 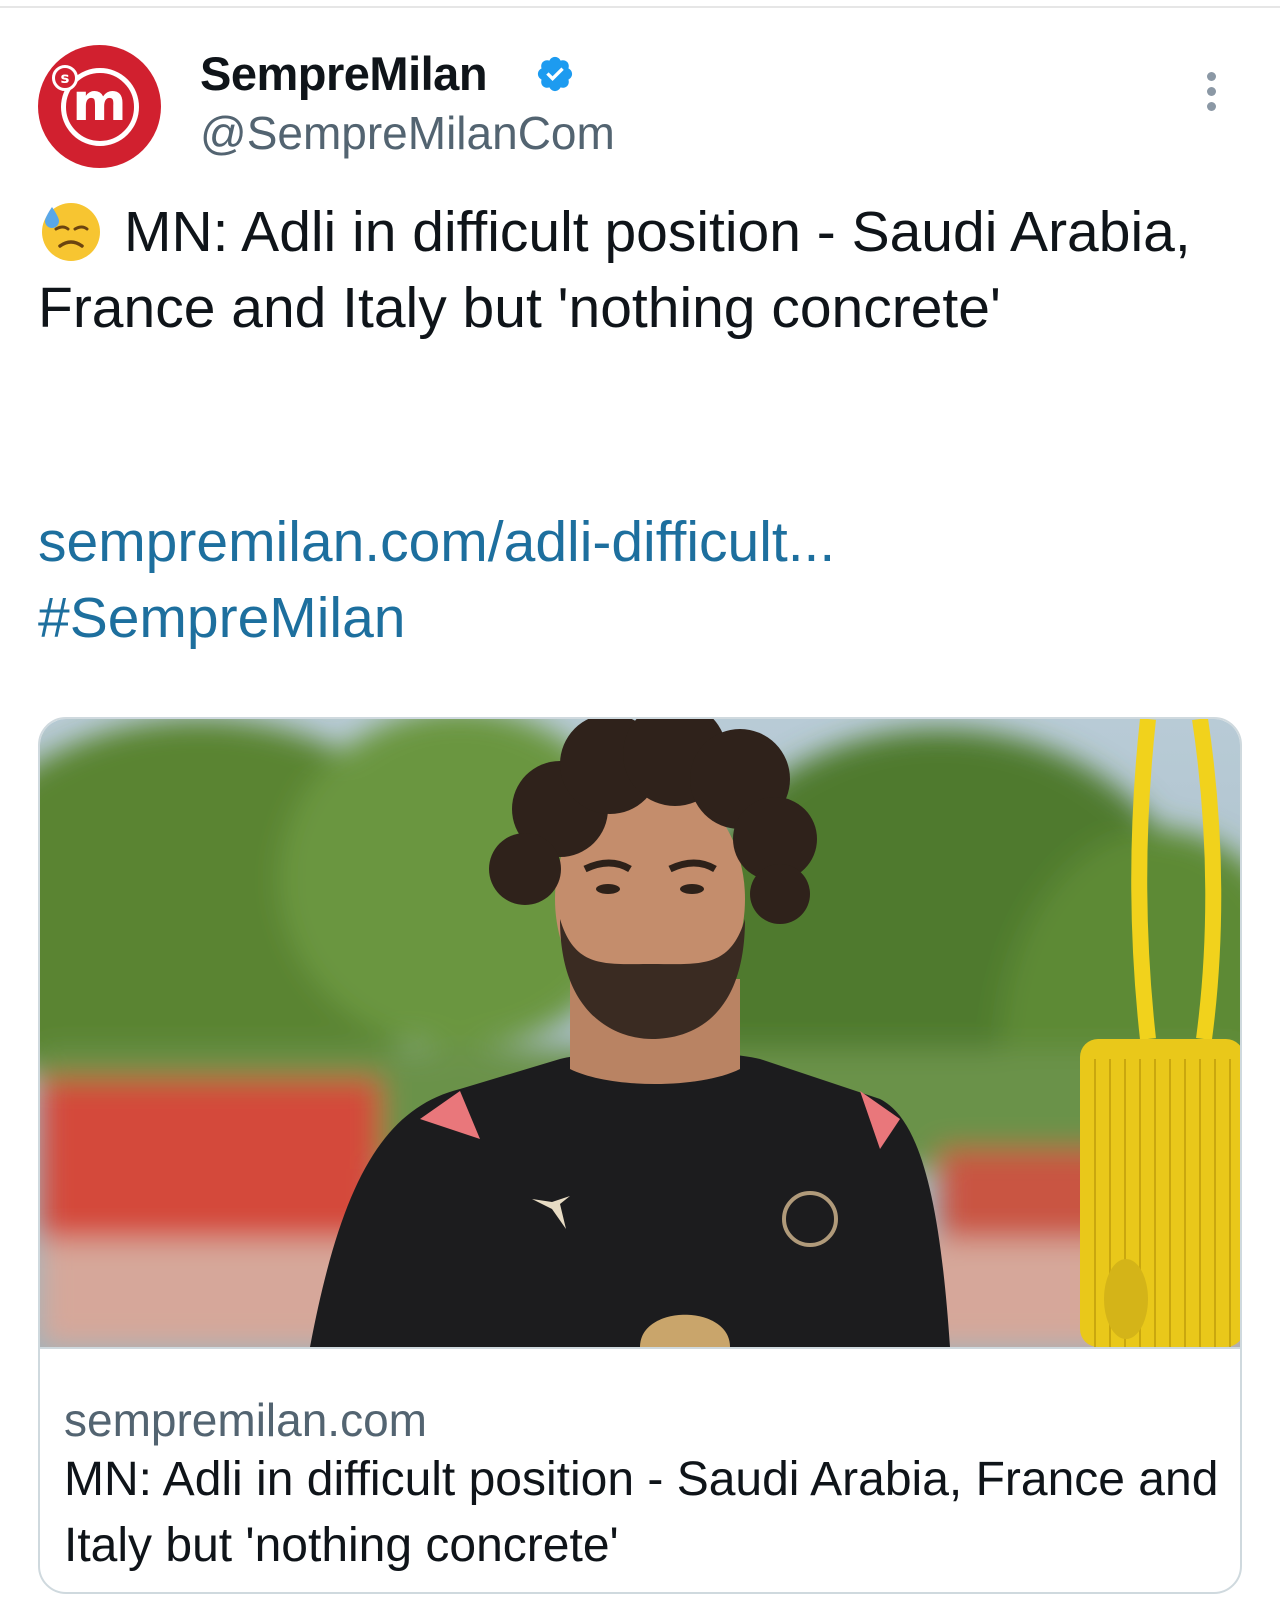 I want to click on card-domain: sempremilan.com, so click(x=245, y=1420).